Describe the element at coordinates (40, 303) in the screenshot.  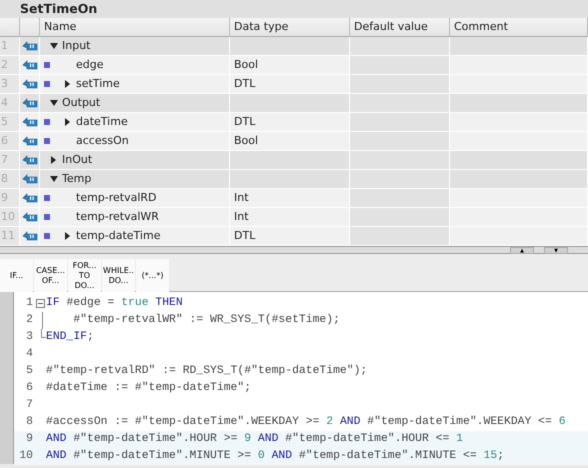
I see `collapse-icon` at that location.